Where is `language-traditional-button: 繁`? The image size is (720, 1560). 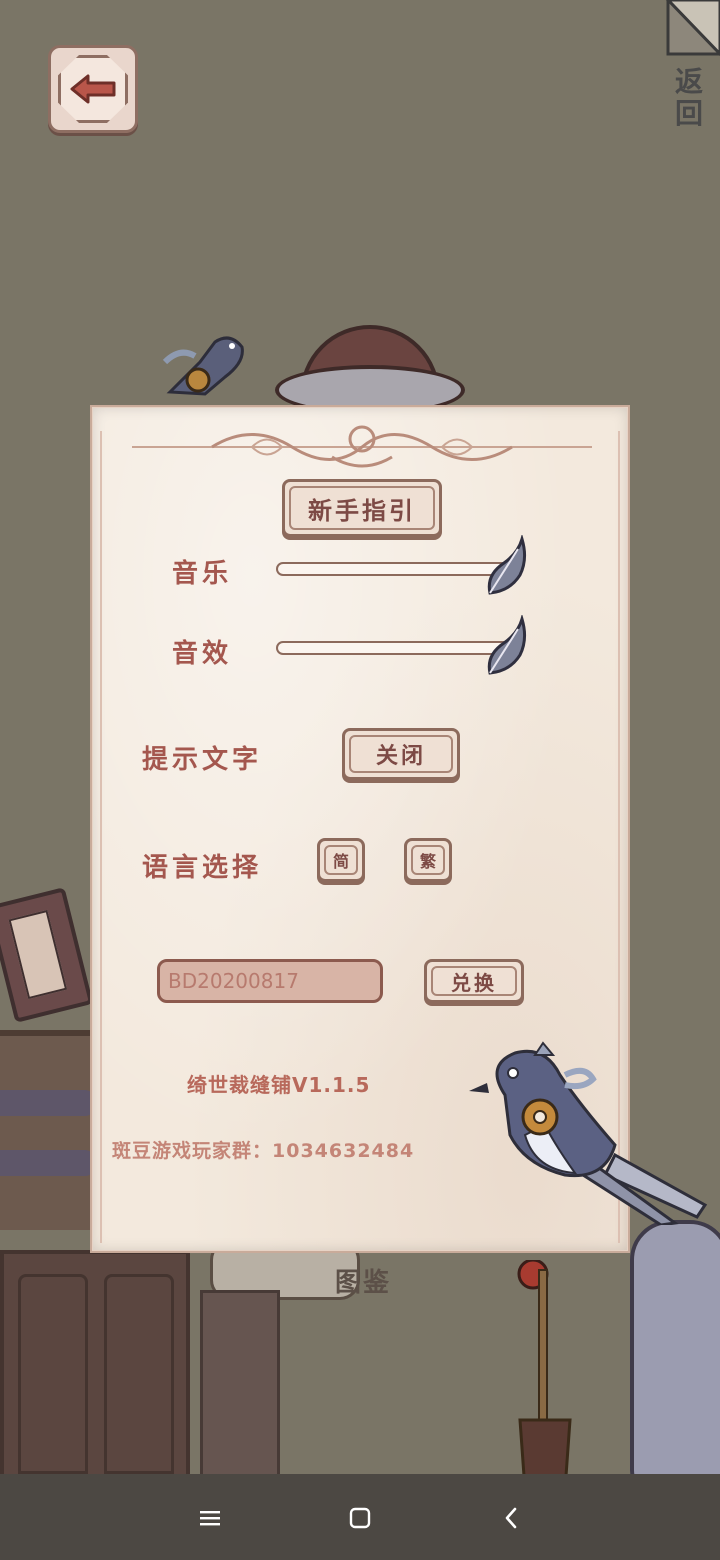
language-traditional-button: 繁 is located at coordinates (428, 860).